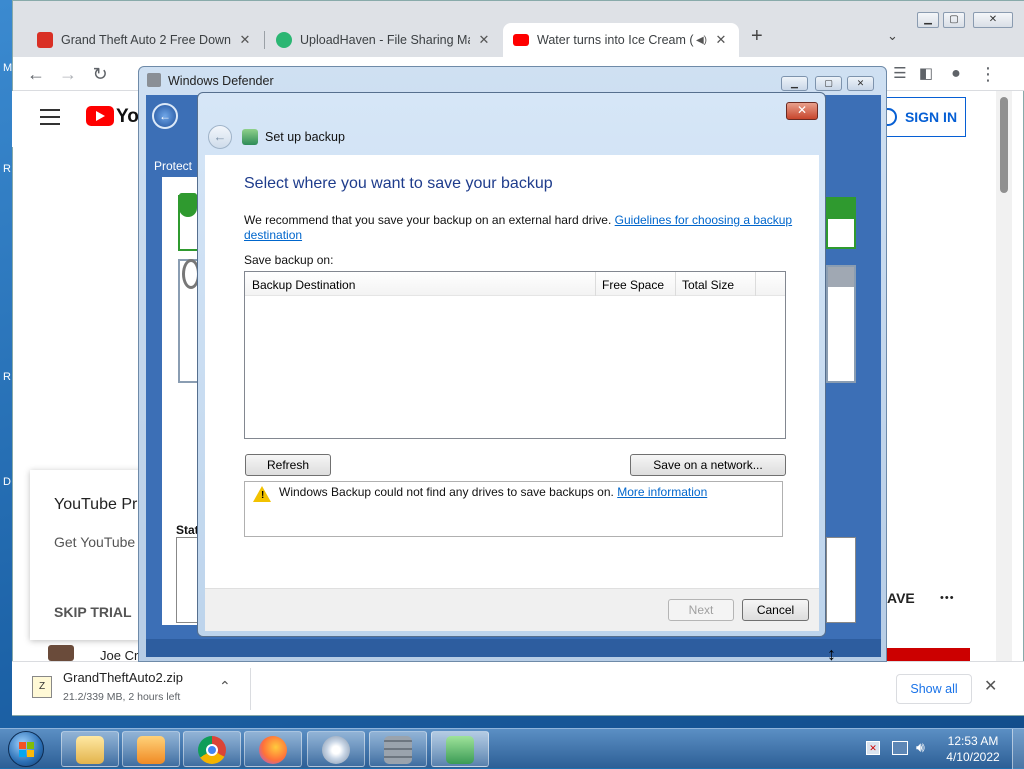  Describe the element at coordinates (151, 749) in the screenshot. I see `taskbar-media-player` at that location.